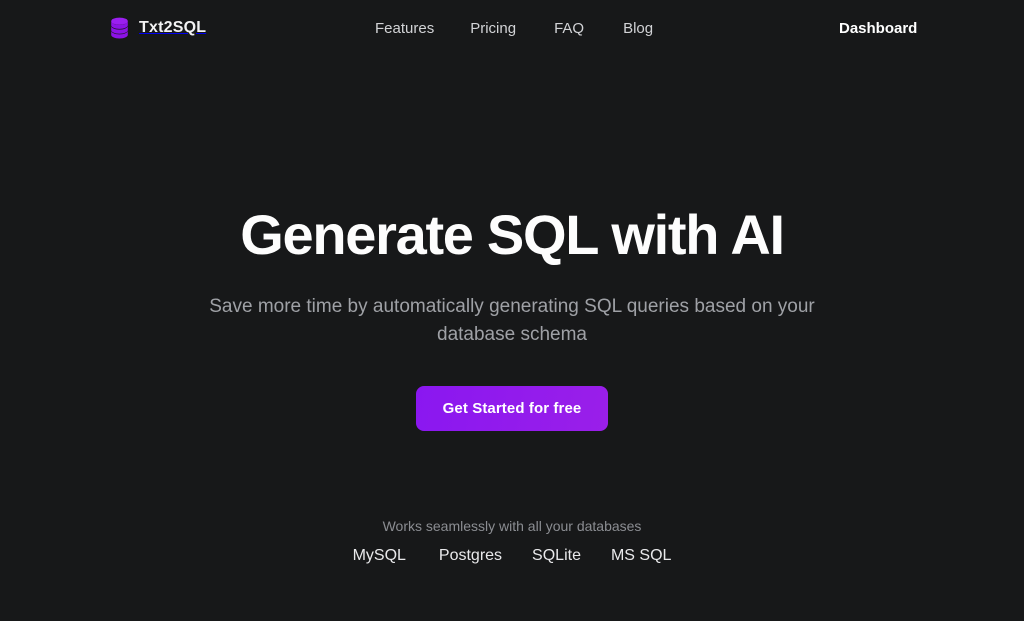  What do you see at coordinates (512, 526) in the screenshot?
I see `databases-caption: Works seamlessly with all your databases` at bounding box center [512, 526].